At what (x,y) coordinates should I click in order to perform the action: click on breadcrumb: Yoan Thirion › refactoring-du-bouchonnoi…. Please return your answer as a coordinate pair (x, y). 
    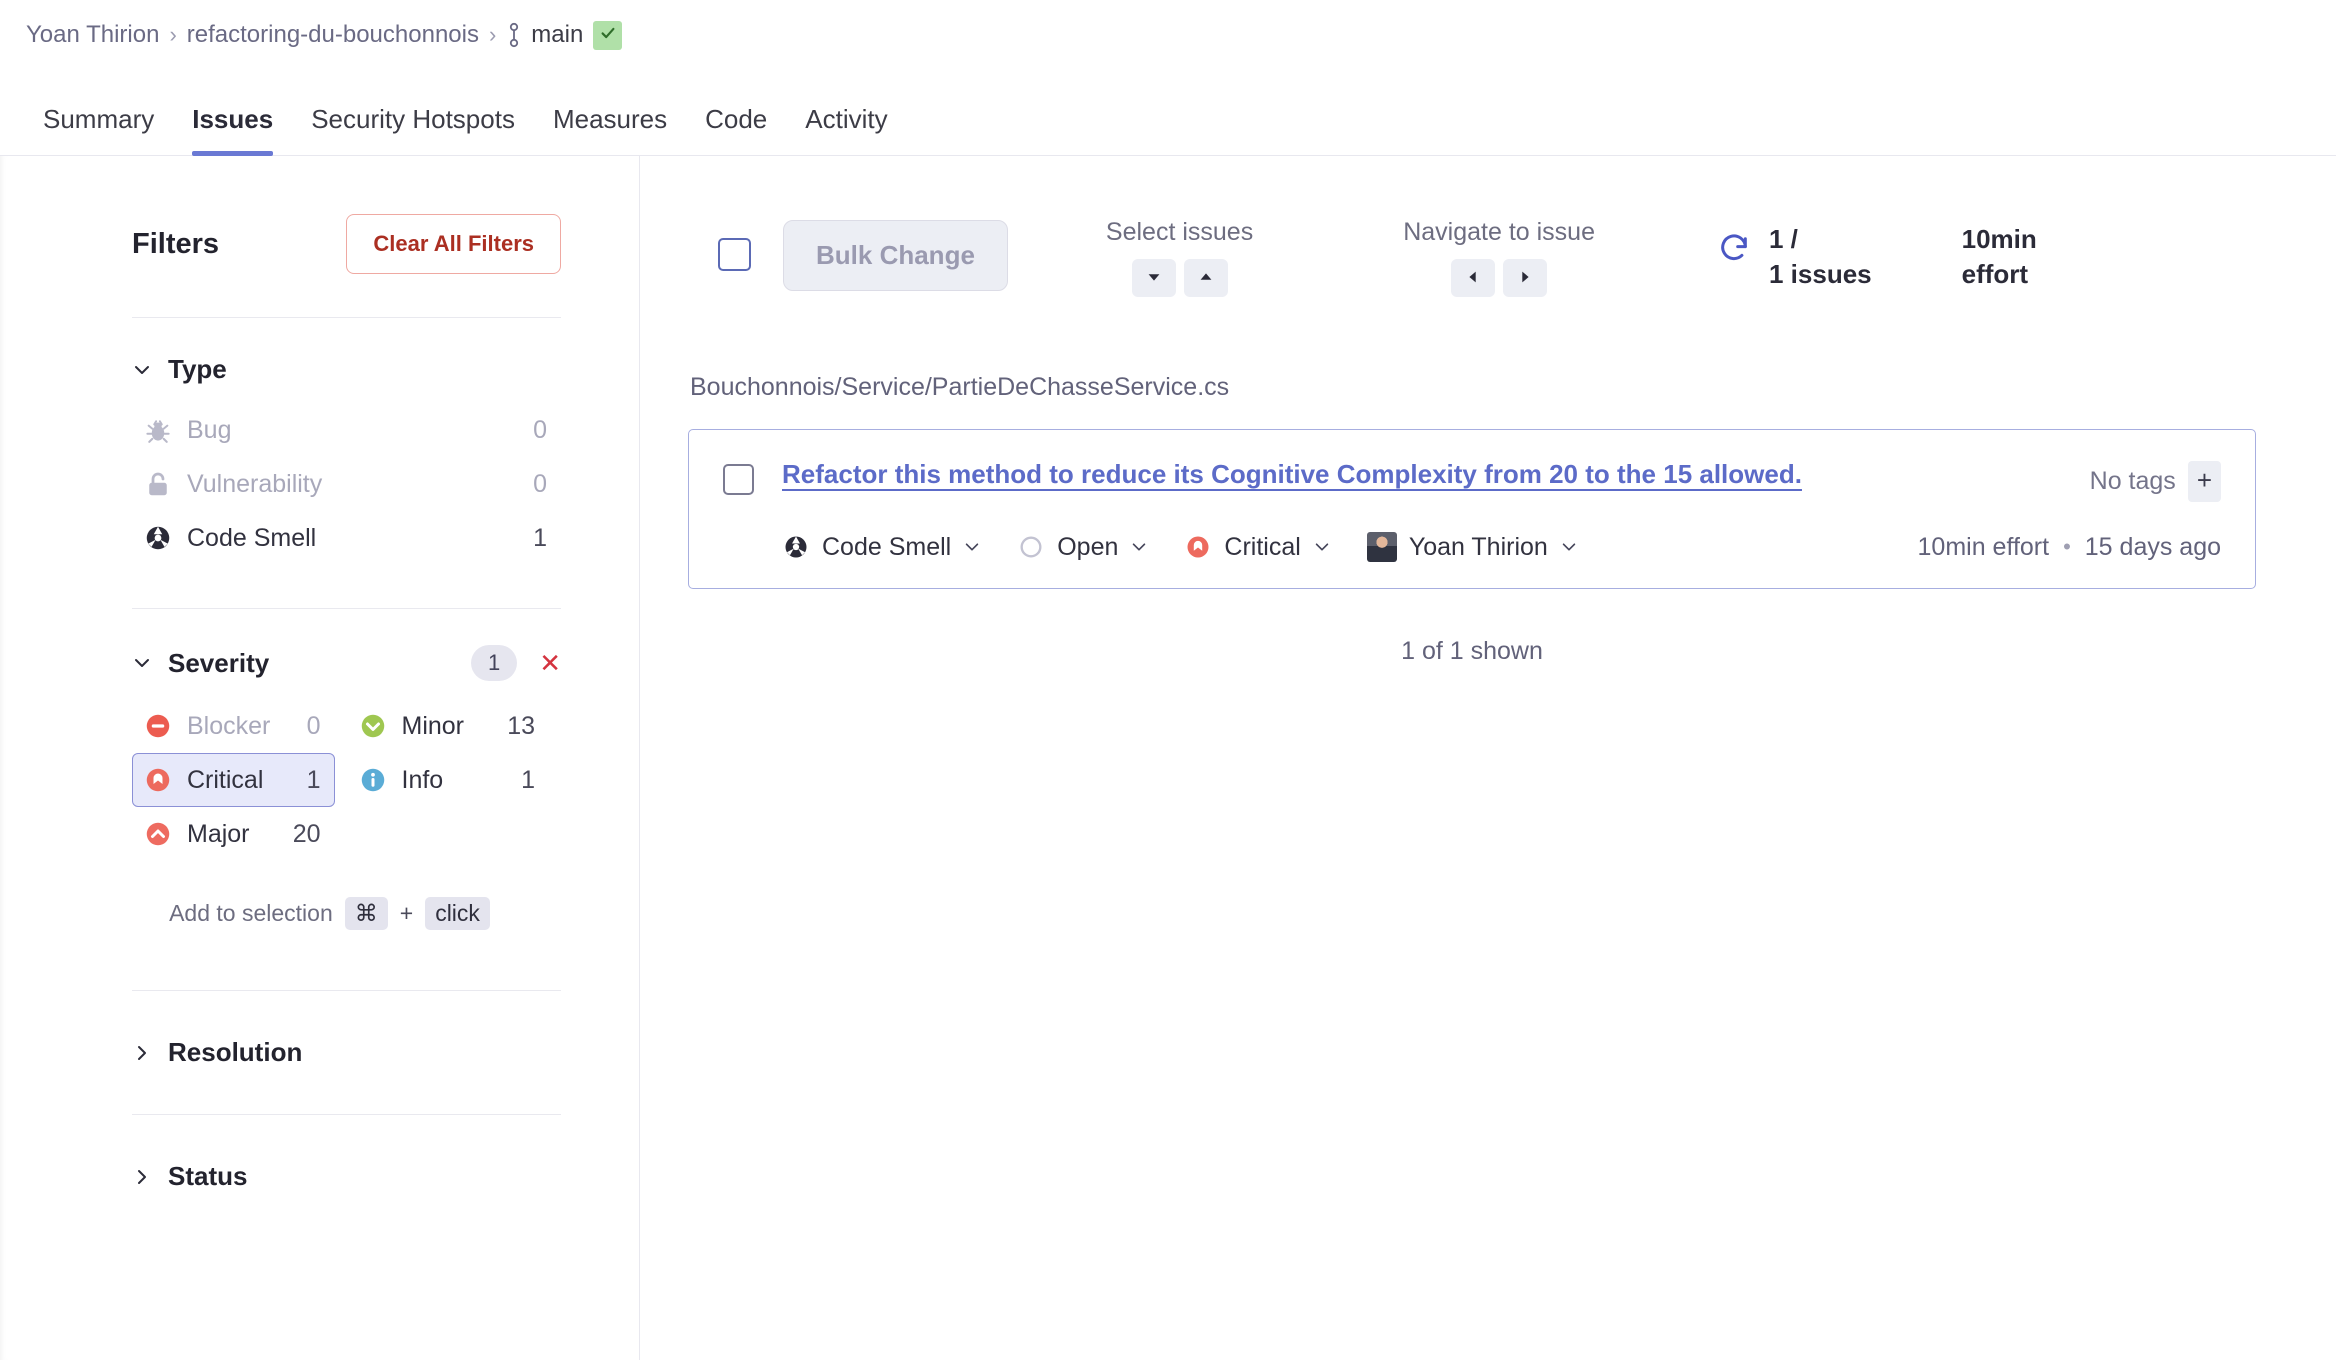
    Looking at the image, I should click on (324, 35).